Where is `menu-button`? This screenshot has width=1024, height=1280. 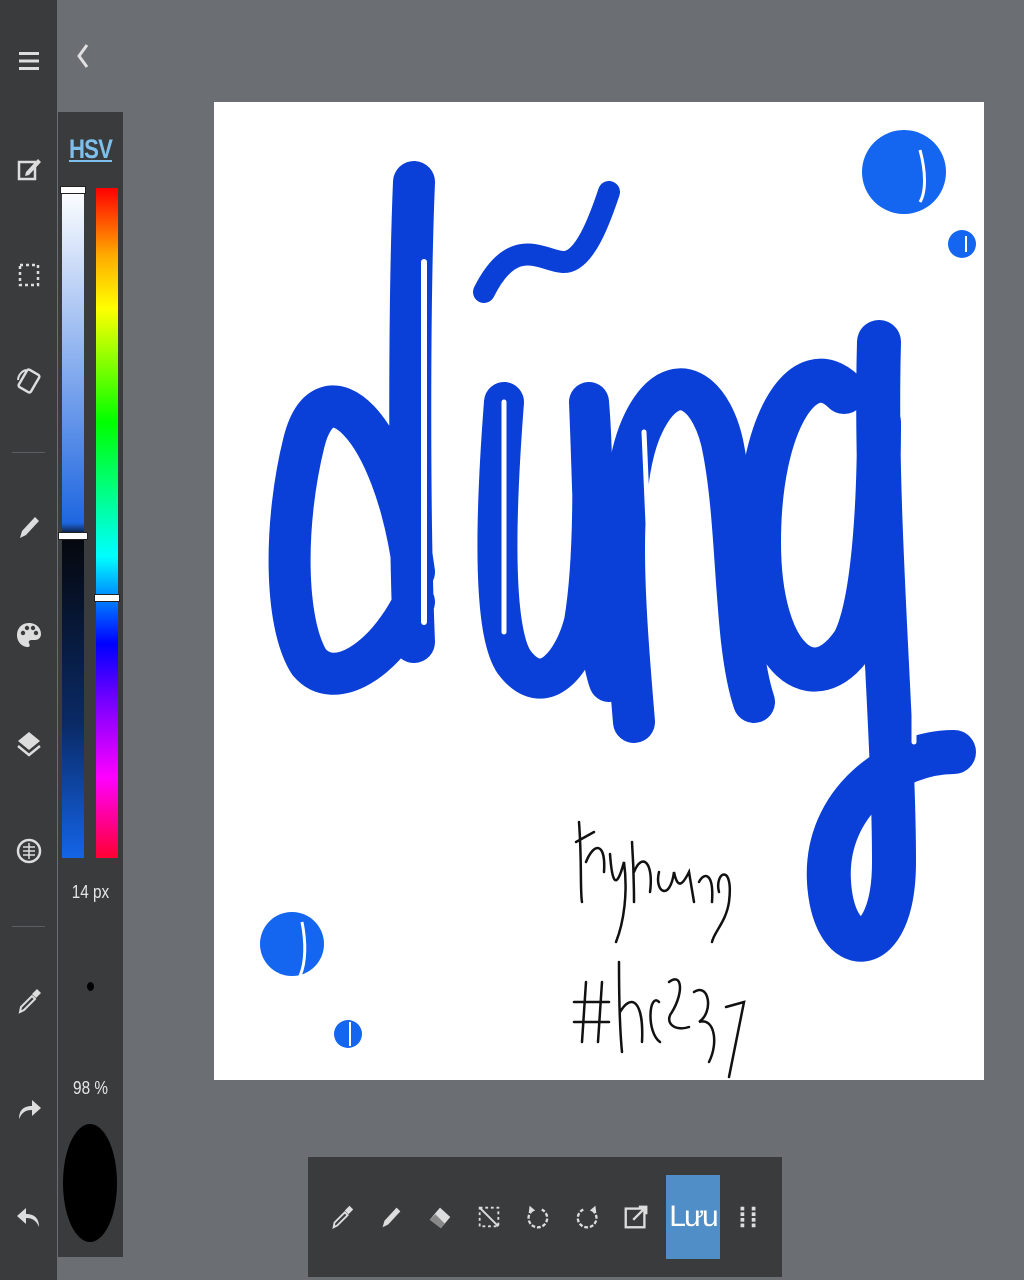 menu-button is located at coordinates (29, 61).